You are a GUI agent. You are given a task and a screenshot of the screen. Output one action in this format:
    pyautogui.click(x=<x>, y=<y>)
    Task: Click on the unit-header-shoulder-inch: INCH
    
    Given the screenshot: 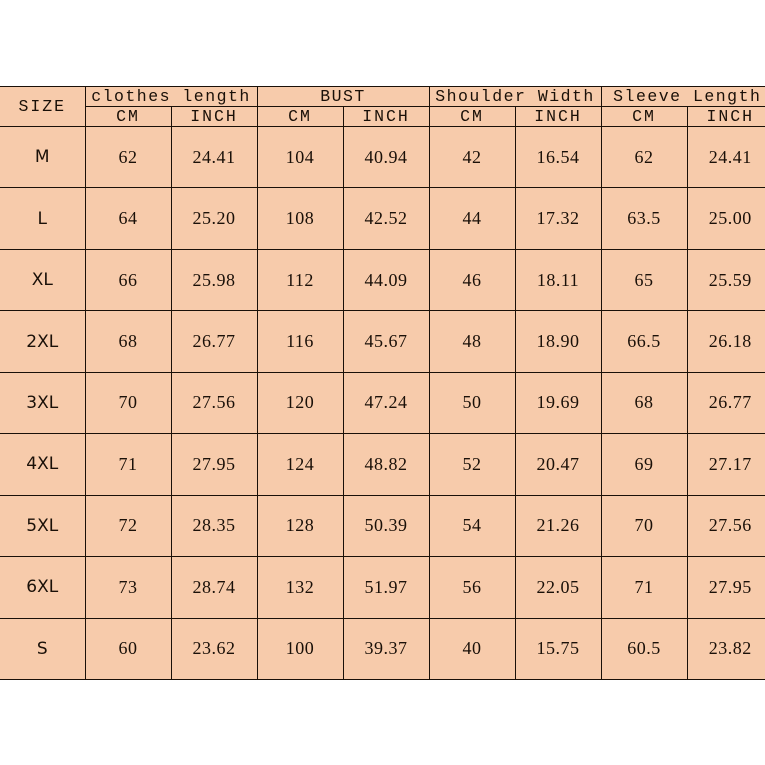 What is the action you would take?
    pyautogui.click(x=558, y=116)
    